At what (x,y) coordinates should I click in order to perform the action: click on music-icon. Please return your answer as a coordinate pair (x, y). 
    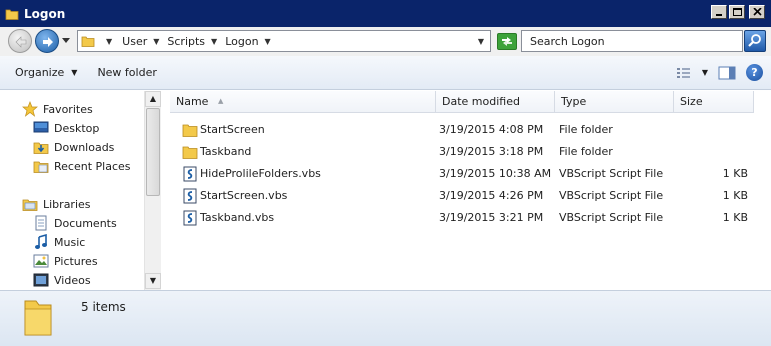
    Looking at the image, I should click on (41, 241).